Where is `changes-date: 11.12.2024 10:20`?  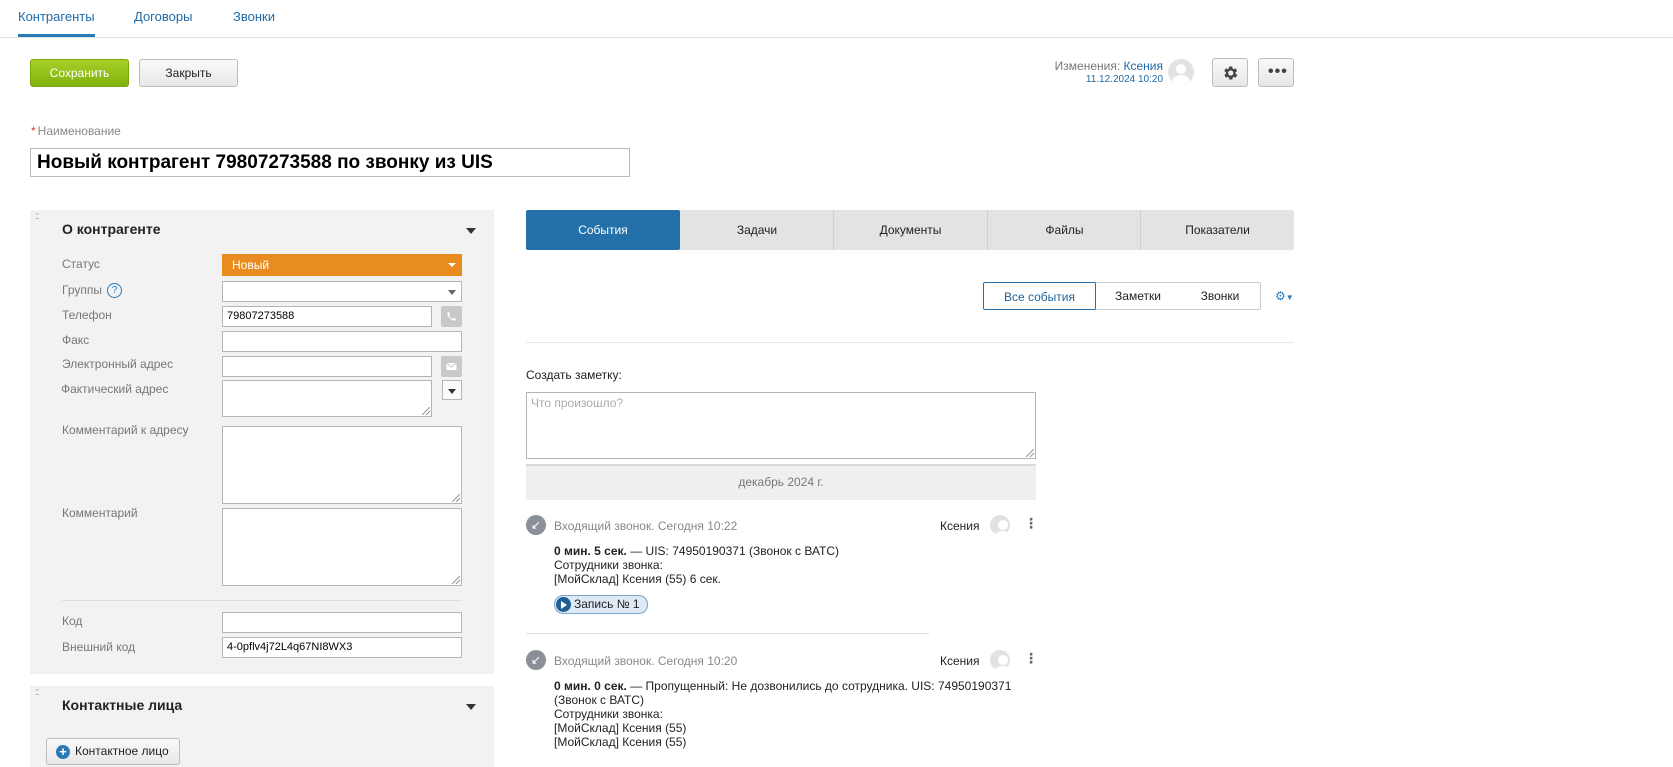
changes-date: 11.12.2024 10:20 is located at coordinates (1124, 79).